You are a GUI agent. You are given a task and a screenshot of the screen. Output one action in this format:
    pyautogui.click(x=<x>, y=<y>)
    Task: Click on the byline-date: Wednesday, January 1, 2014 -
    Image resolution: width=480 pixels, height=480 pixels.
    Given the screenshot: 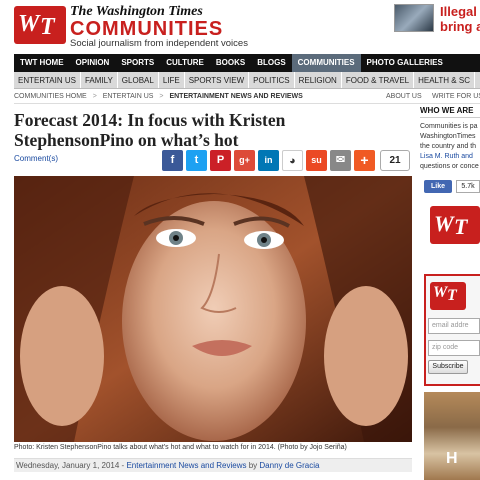 What is the action you would take?
    pyautogui.click(x=71, y=465)
    